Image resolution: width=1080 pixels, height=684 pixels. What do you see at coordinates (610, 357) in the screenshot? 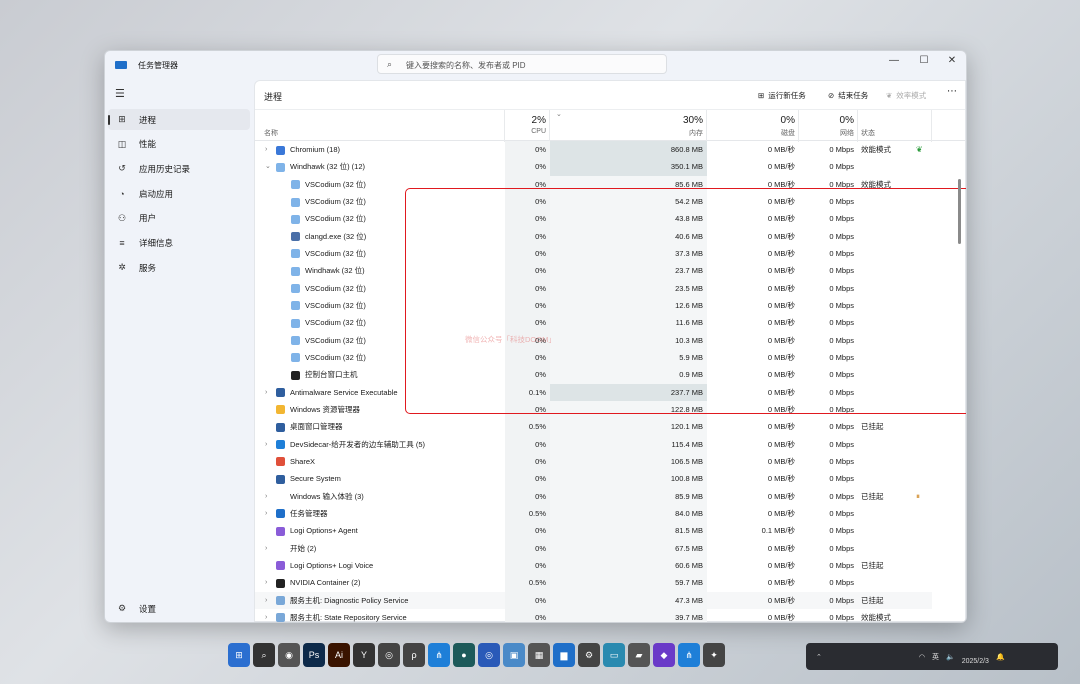
I see `table-row: VSCodium (32 位) 0% 5.9 MB 0 MB/秒 0 Mbps` at bounding box center [610, 357].